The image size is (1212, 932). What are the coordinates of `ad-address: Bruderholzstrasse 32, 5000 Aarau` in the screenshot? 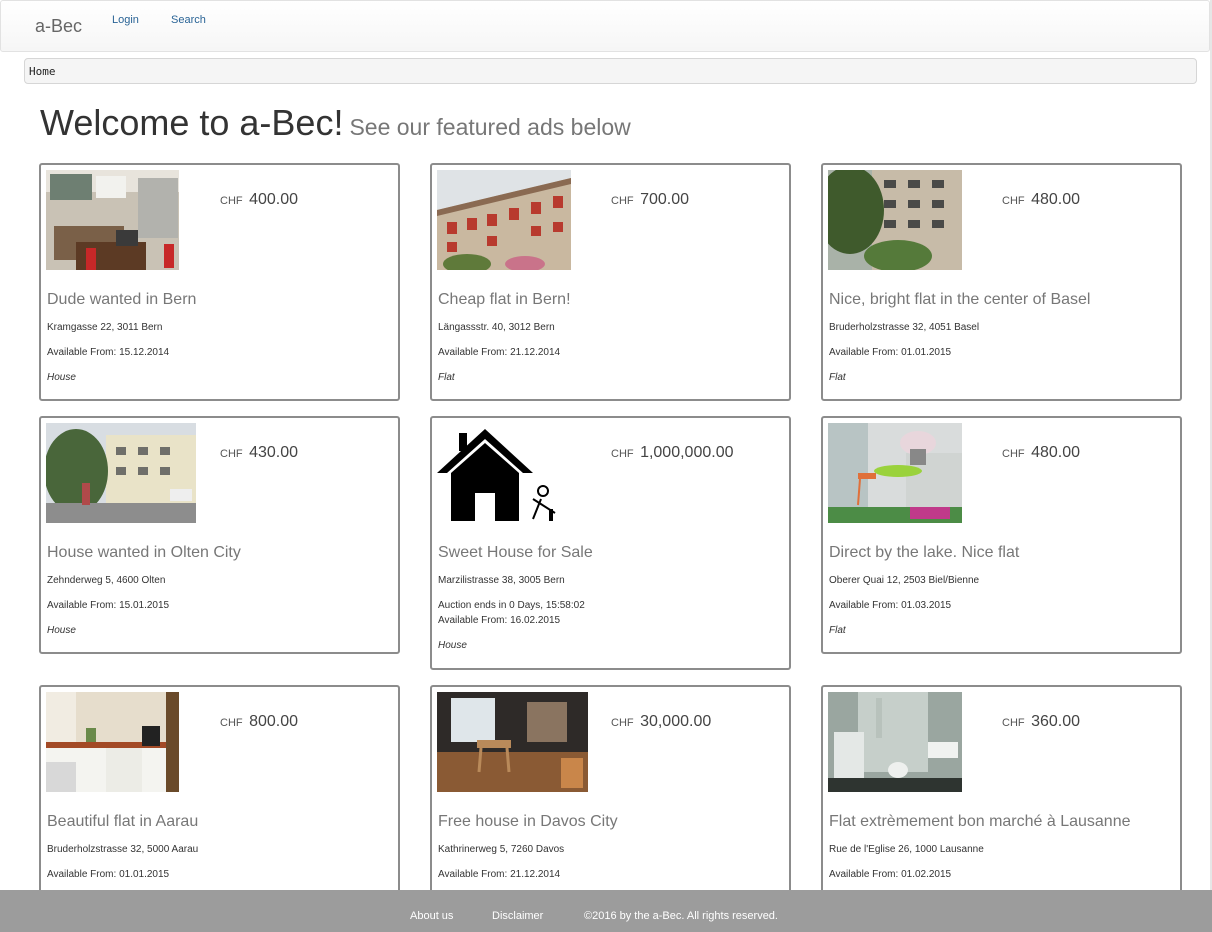 It's located at (123, 849).